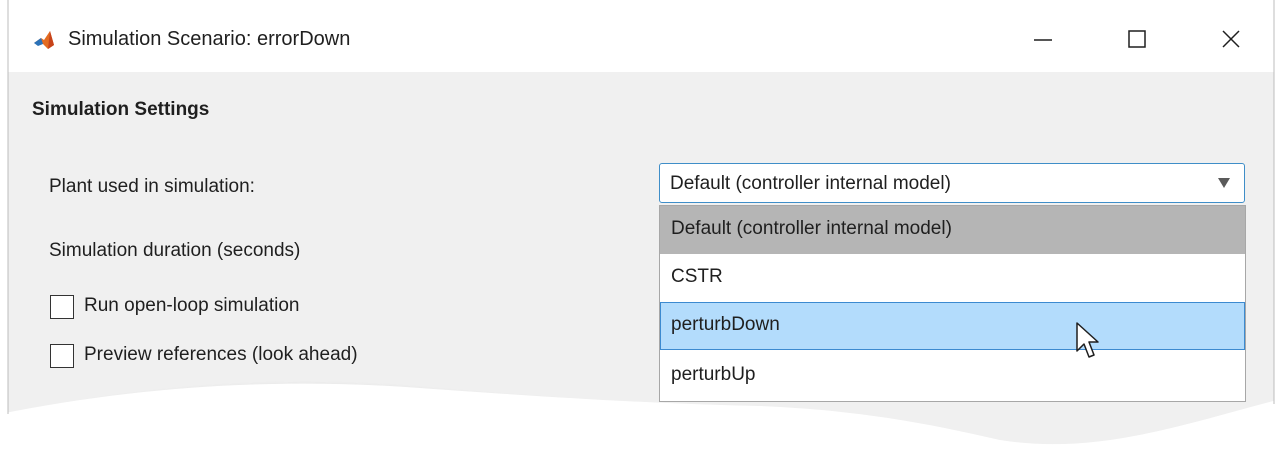 This screenshot has height=456, width=1285. I want to click on minimize-icon, so click(1043, 40).